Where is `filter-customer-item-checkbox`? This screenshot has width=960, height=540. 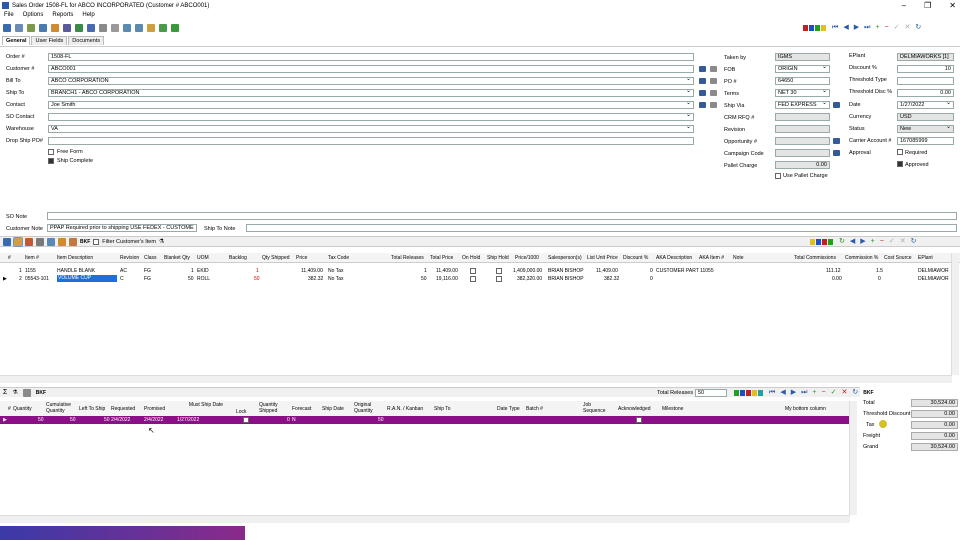
filter-customer-item-checkbox is located at coordinates (96, 241).